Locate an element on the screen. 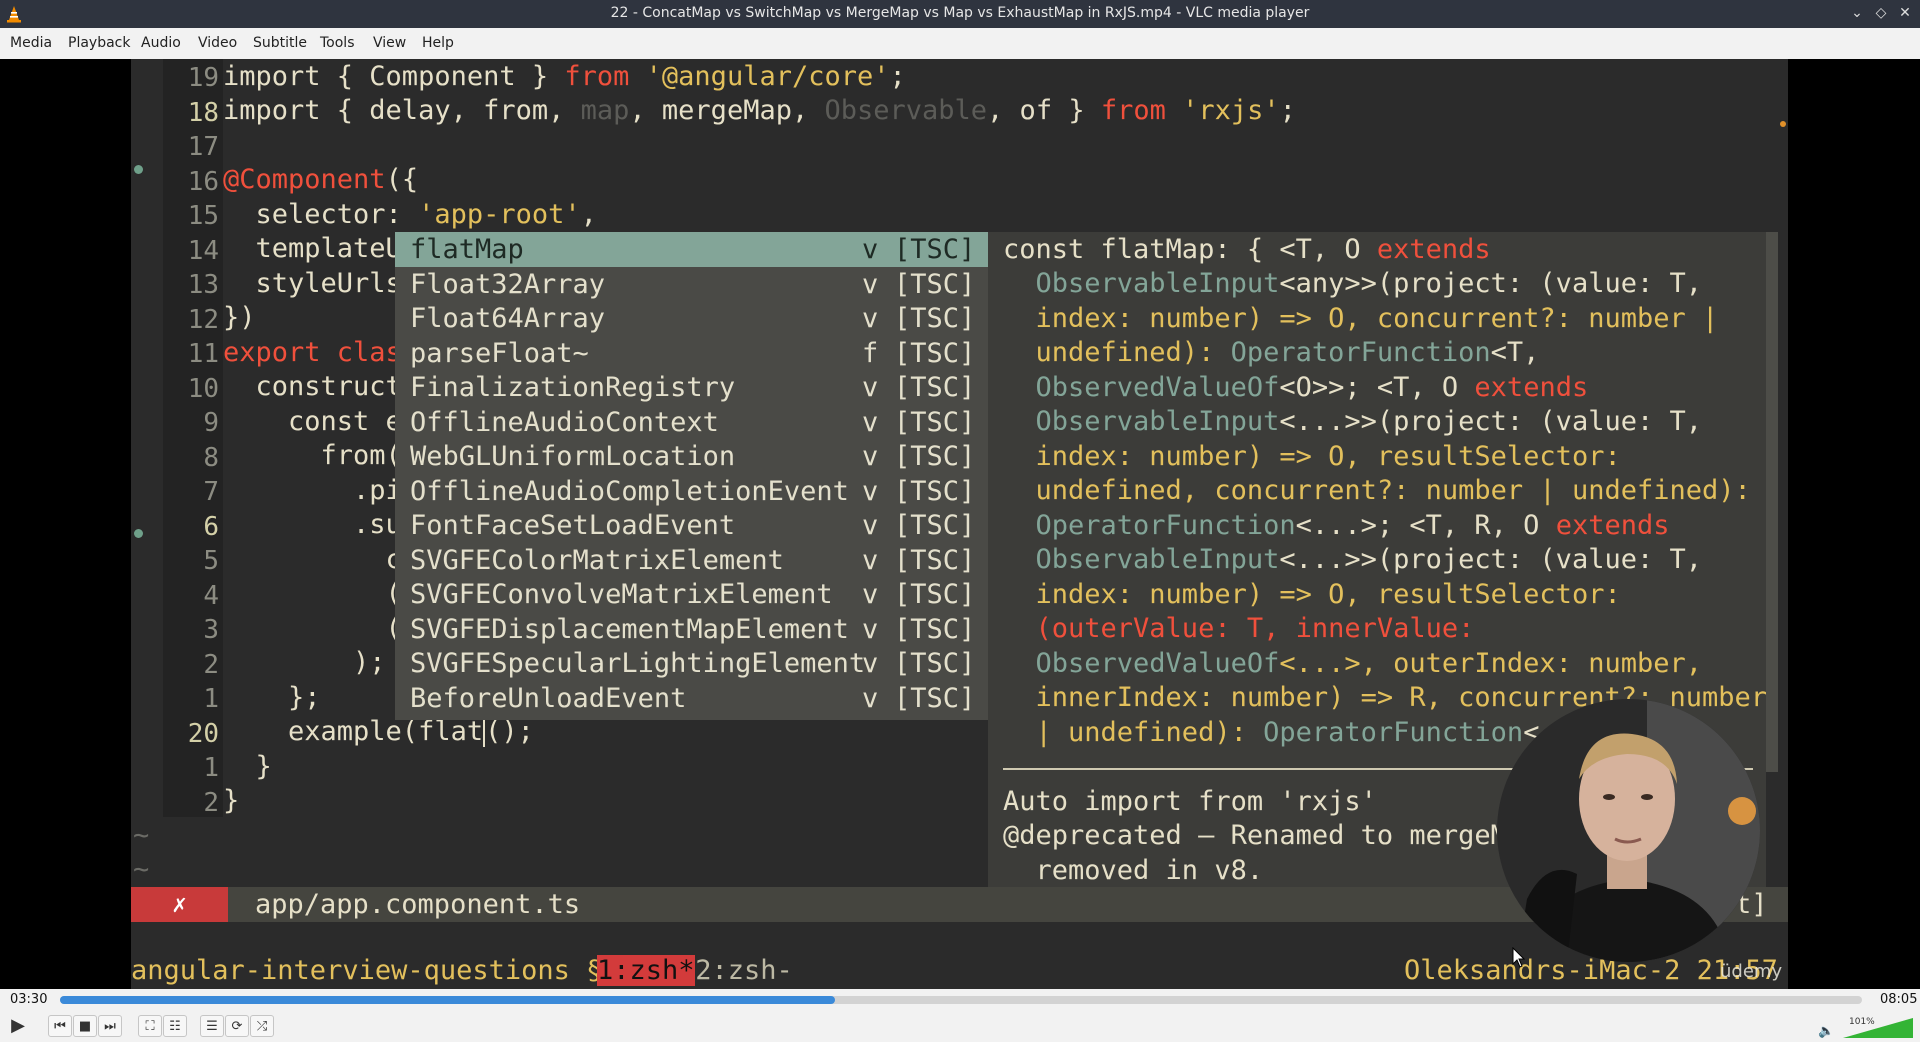  completion-item-name: FinalizationRegistry is located at coordinates (573, 387).